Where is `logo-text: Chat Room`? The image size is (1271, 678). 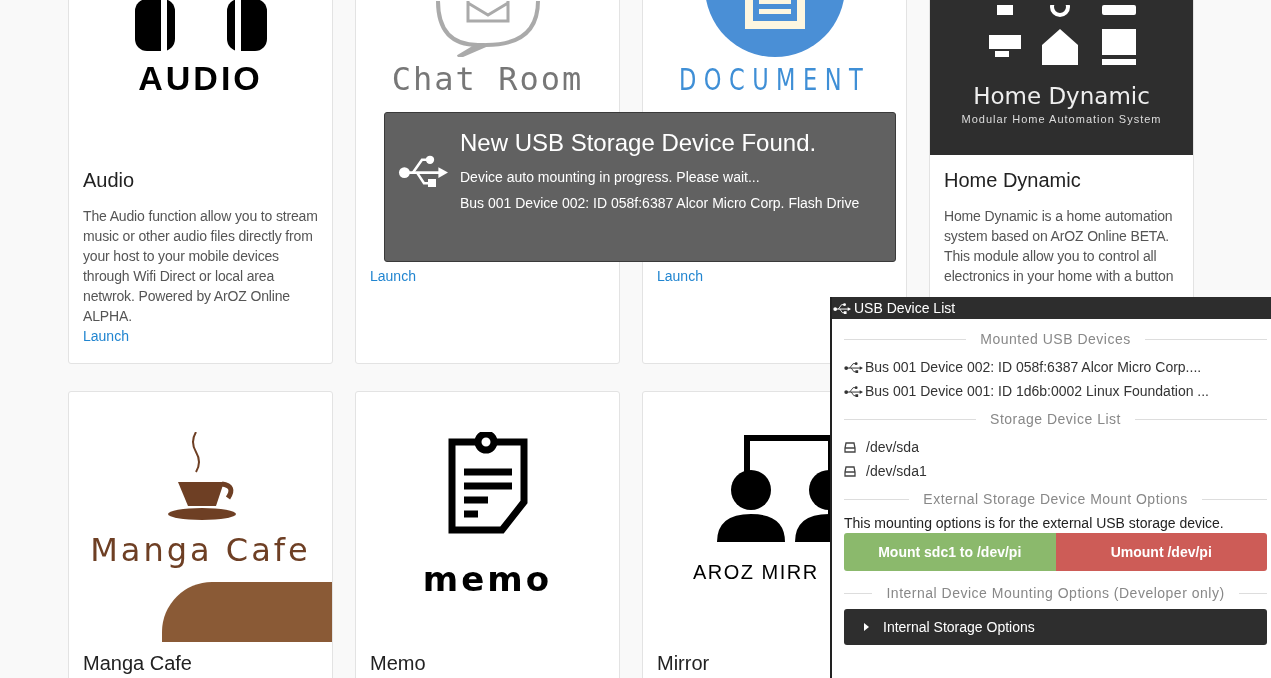
logo-text: Chat Room is located at coordinates (487, 79).